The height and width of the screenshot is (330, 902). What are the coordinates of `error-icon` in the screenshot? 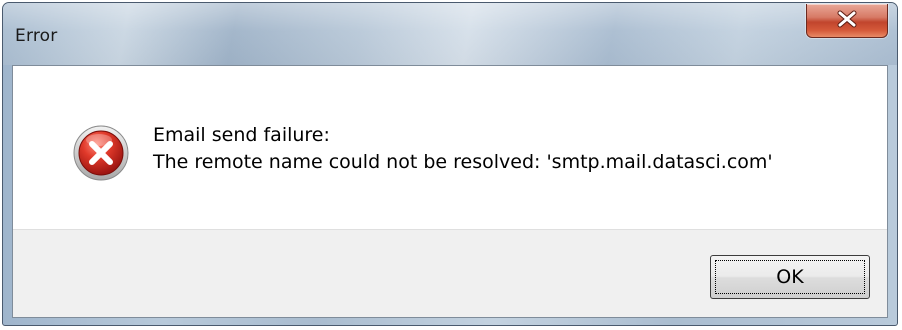 It's located at (101, 153).